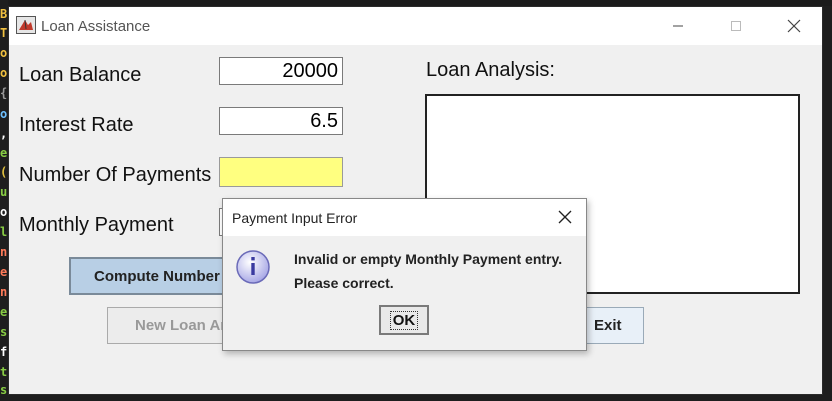  What do you see at coordinates (4, 372) in the screenshot?
I see `editor-char: t` at bounding box center [4, 372].